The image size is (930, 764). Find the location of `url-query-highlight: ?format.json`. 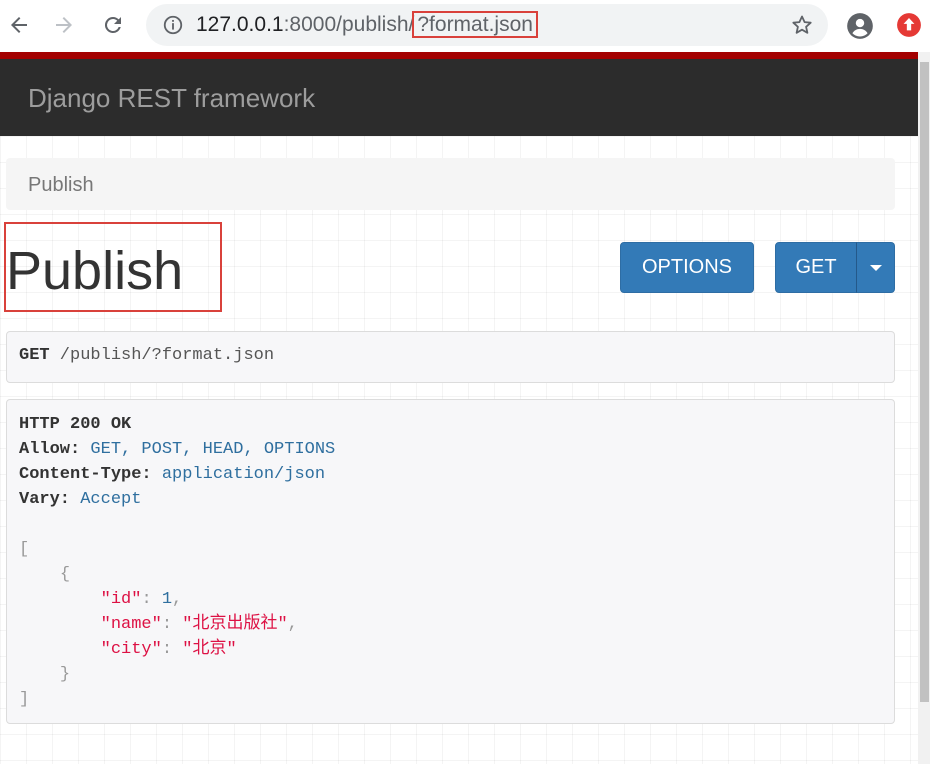

url-query-highlight: ?format.json is located at coordinates (475, 24).